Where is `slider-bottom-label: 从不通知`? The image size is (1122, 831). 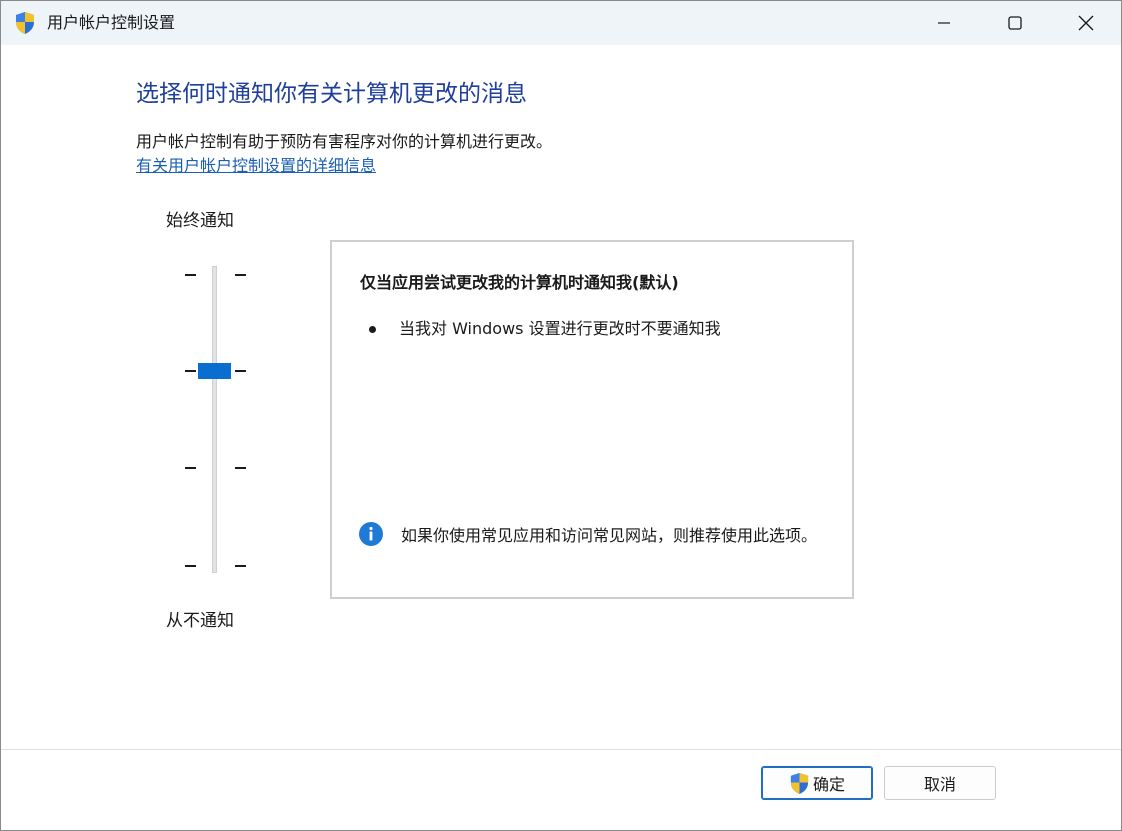 slider-bottom-label: 从不通知 is located at coordinates (200, 621).